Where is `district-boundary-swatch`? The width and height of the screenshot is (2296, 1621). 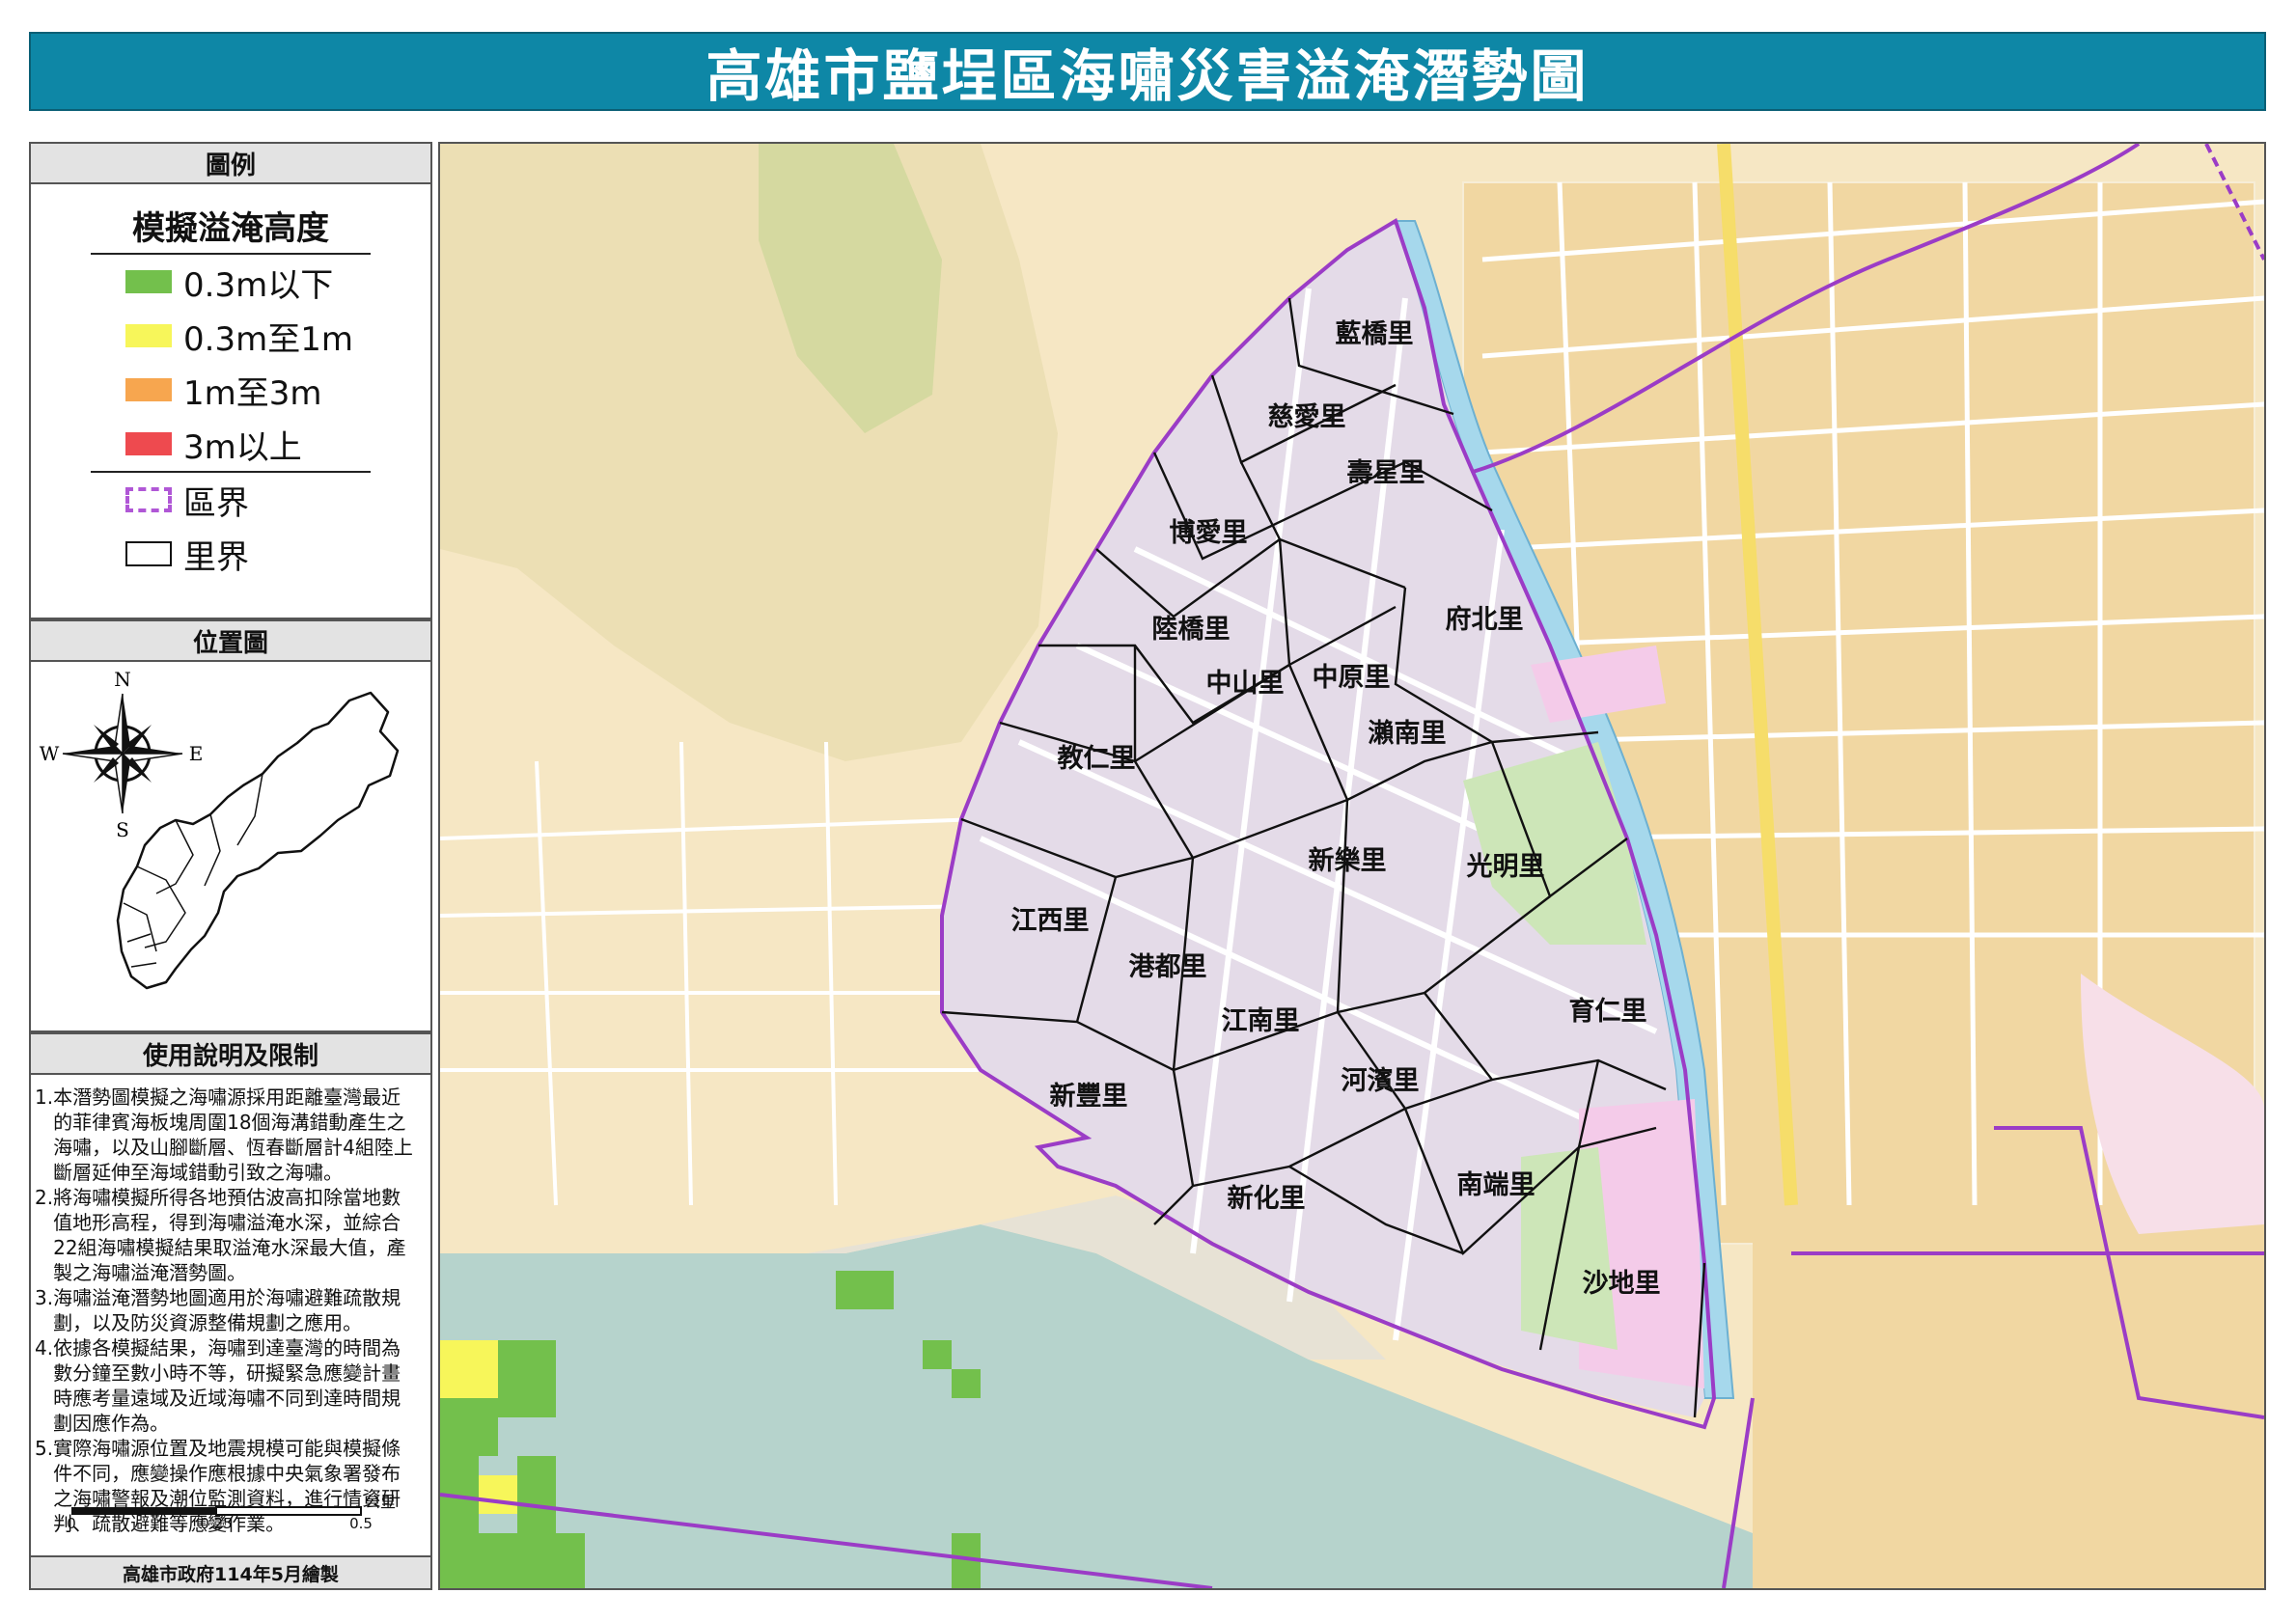
district-boundary-swatch is located at coordinates (148, 500).